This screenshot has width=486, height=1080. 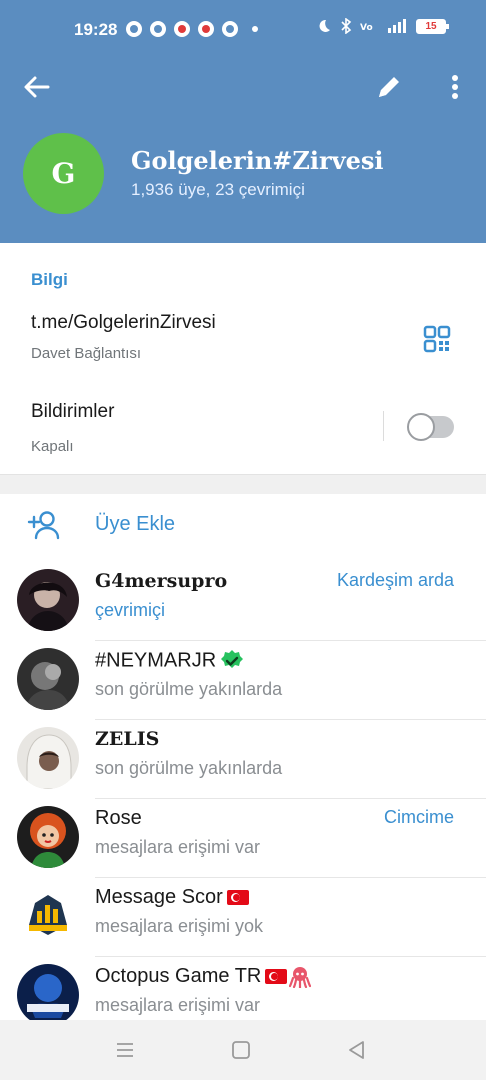 I want to click on group-title: Golgelerin#Zirvesi, so click(x=257, y=160).